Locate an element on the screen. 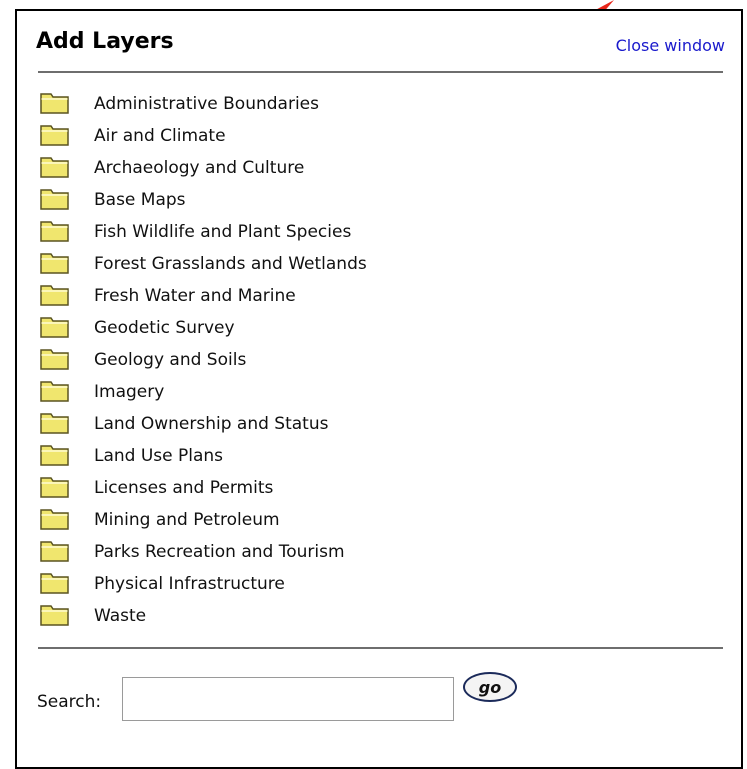 This screenshot has height=769, width=747. list-item: Land Ownership and Status is located at coordinates (203, 424).